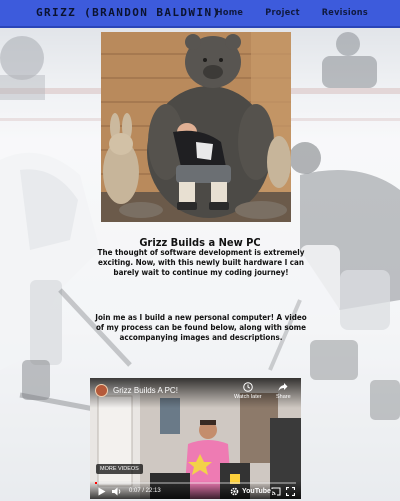  What do you see at coordinates (282, 13) in the screenshot?
I see `nav-link-project: Project` at bounding box center [282, 13].